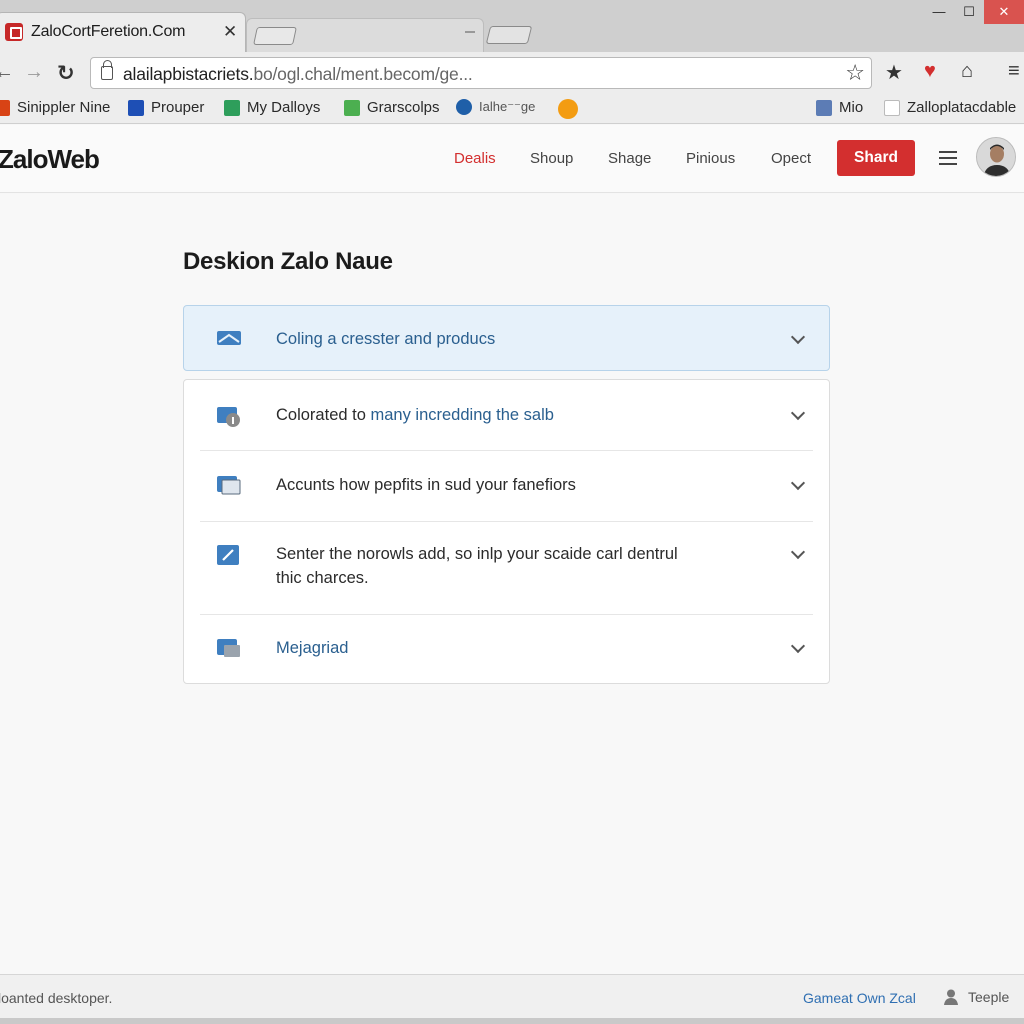 The image size is (1024, 1024). Describe the element at coordinates (876, 158) in the screenshot. I see `share-button: Shard` at that location.